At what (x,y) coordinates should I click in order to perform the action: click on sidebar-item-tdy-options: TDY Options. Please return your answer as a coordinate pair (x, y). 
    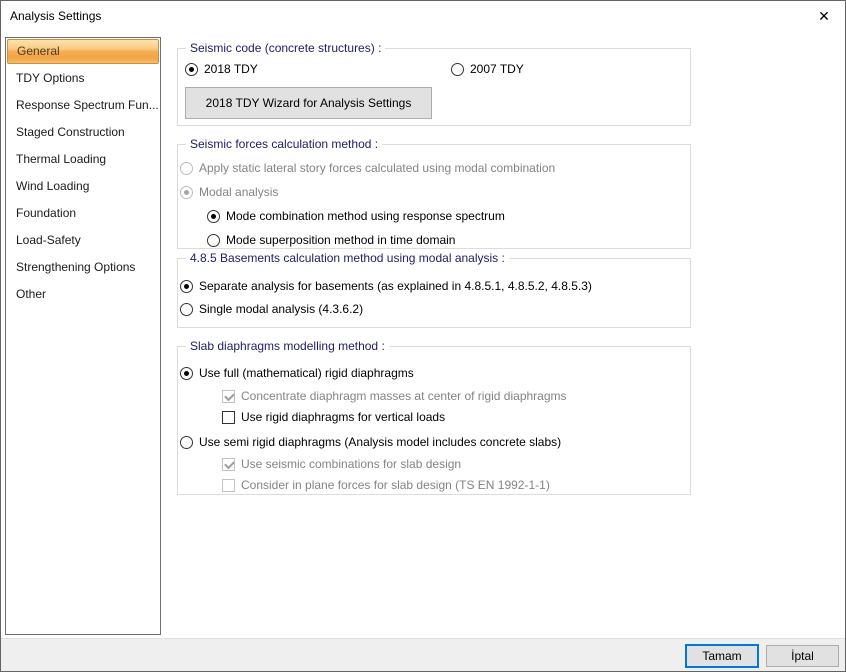
    Looking at the image, I should click on (83, 78).